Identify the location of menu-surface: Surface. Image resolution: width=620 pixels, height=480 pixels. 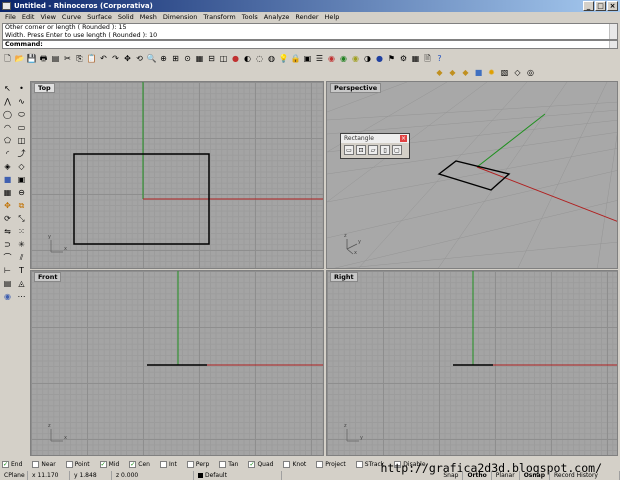
(99, 17).